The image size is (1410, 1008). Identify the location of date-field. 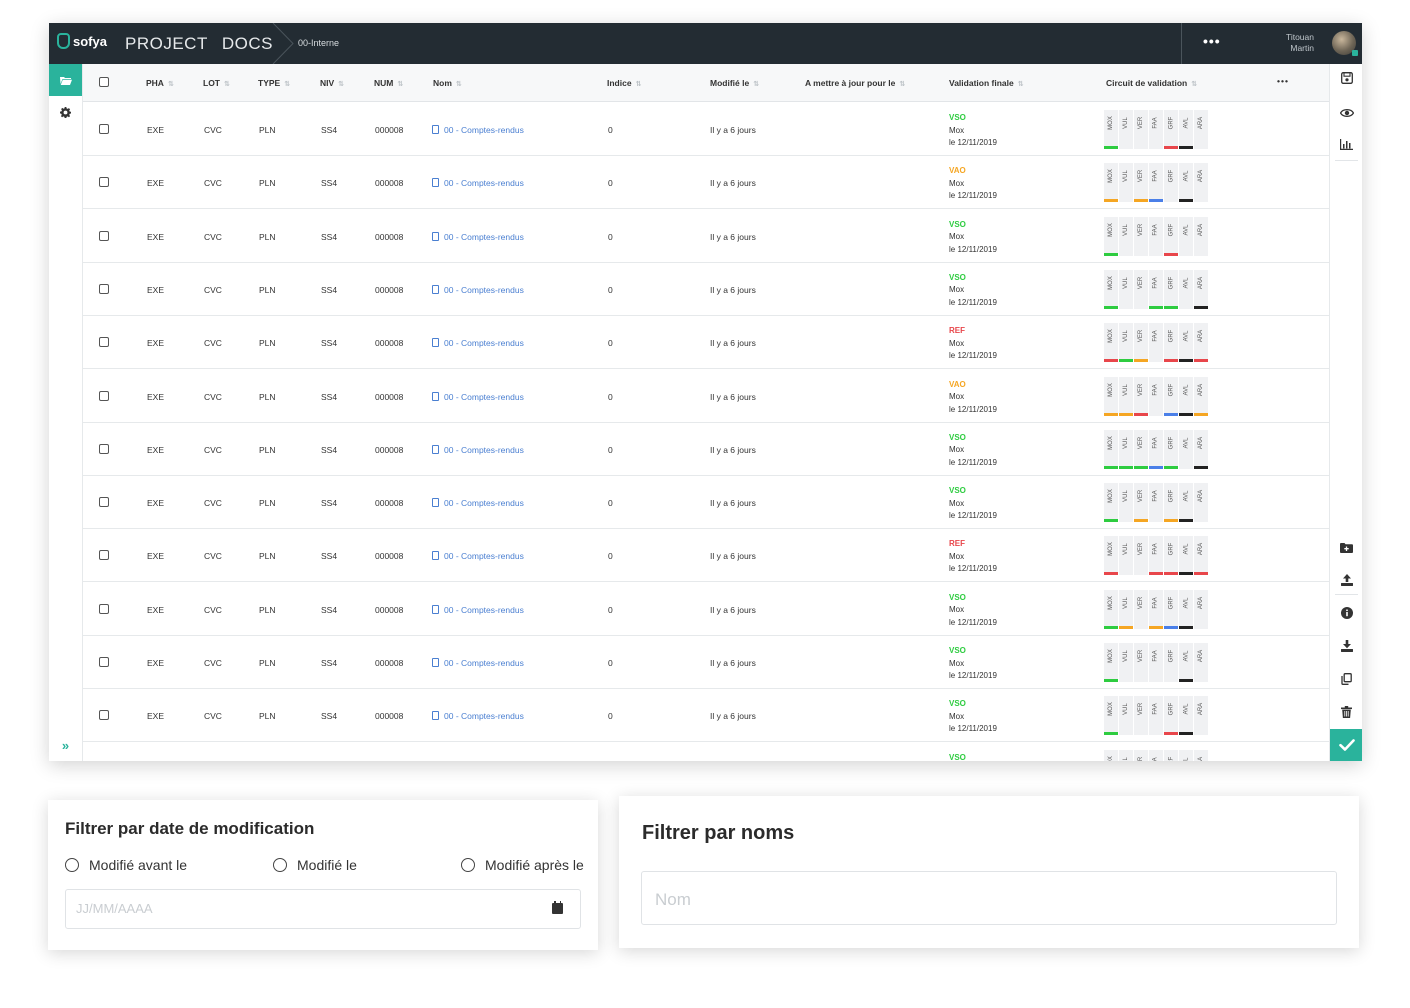
(323, 909).